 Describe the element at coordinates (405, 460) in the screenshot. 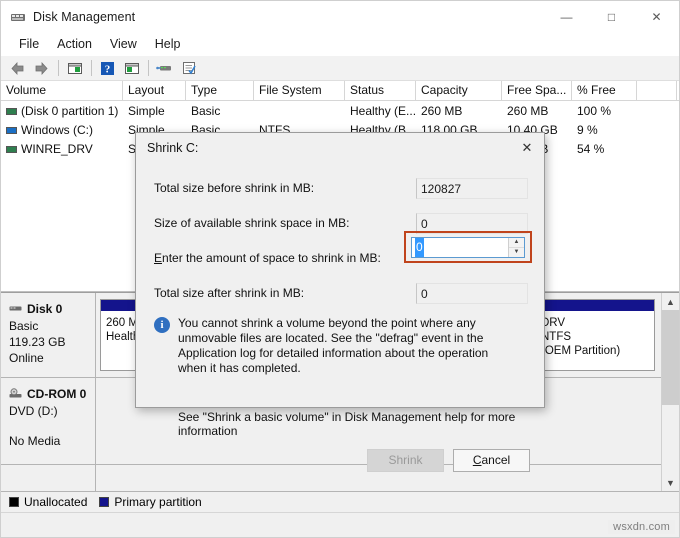

I see `shrink-button: Shrink` at that location.